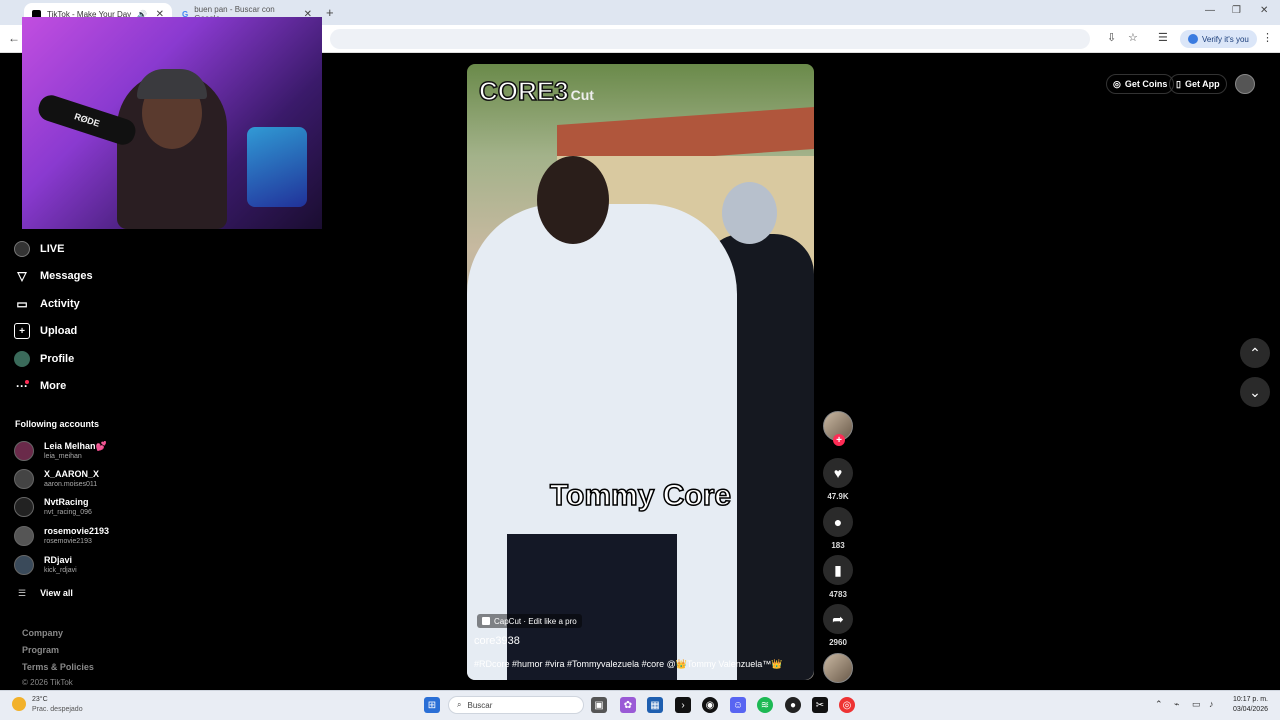  I want to click on clock-date: 03/04/2026, so click(1245, 709).